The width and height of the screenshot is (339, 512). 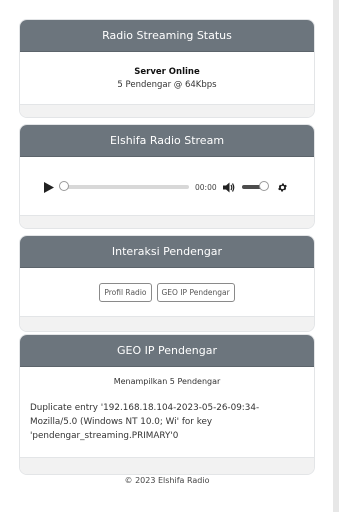 I want to click on server-status-title: Server Online, so click(x=167, y=72).